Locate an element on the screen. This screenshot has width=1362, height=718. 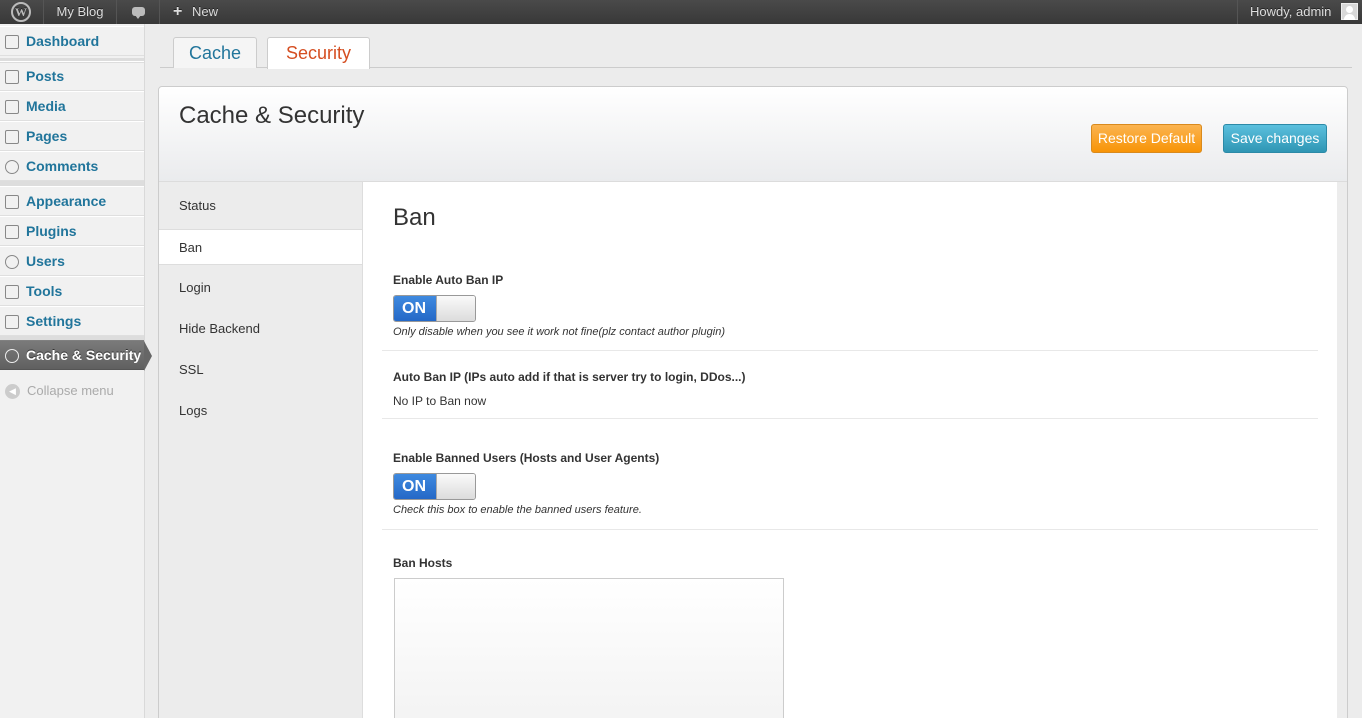
menu-item-plugins: Plugins is located at coordinates (72, 231).